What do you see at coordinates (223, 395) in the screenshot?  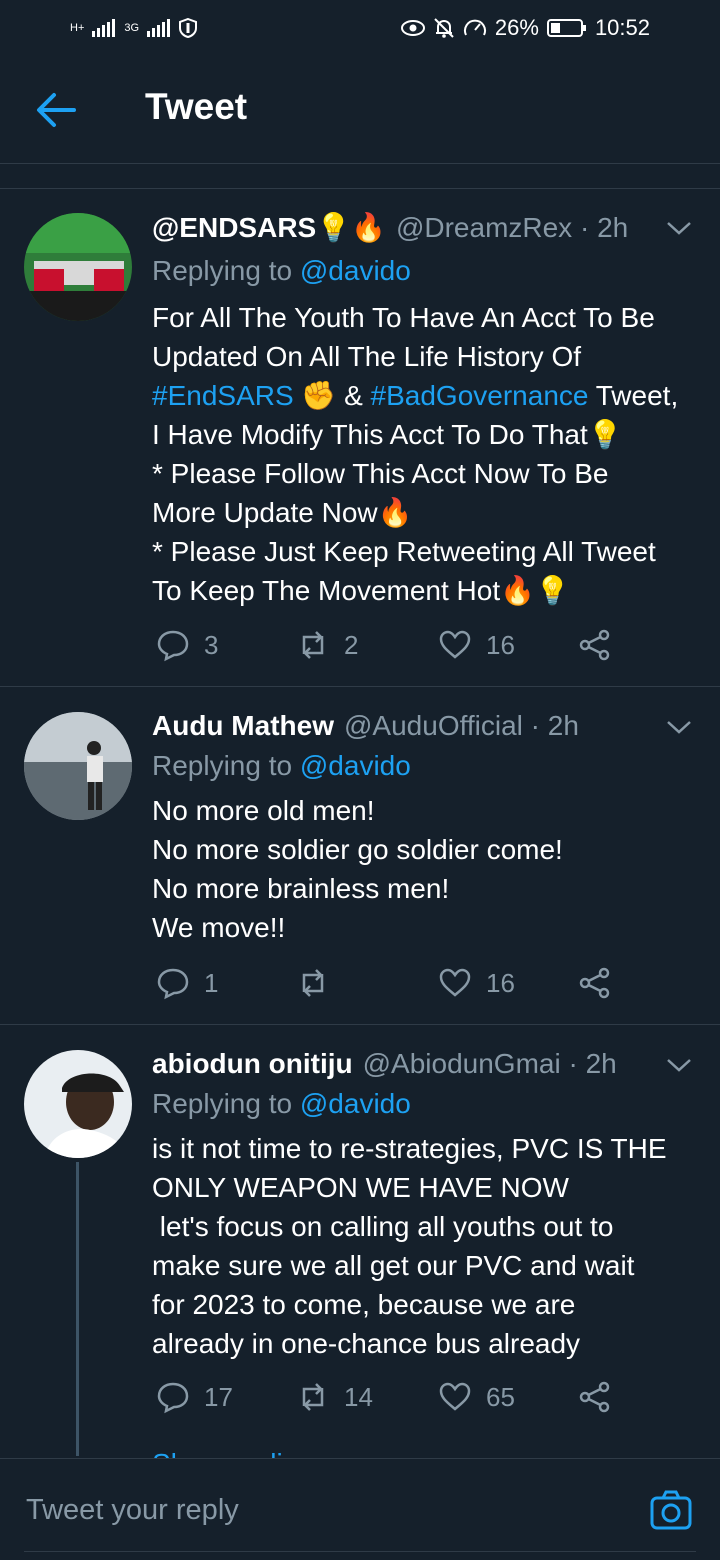 I see `hashtag-link: #EndSARS` at bounding box center [223, 395].